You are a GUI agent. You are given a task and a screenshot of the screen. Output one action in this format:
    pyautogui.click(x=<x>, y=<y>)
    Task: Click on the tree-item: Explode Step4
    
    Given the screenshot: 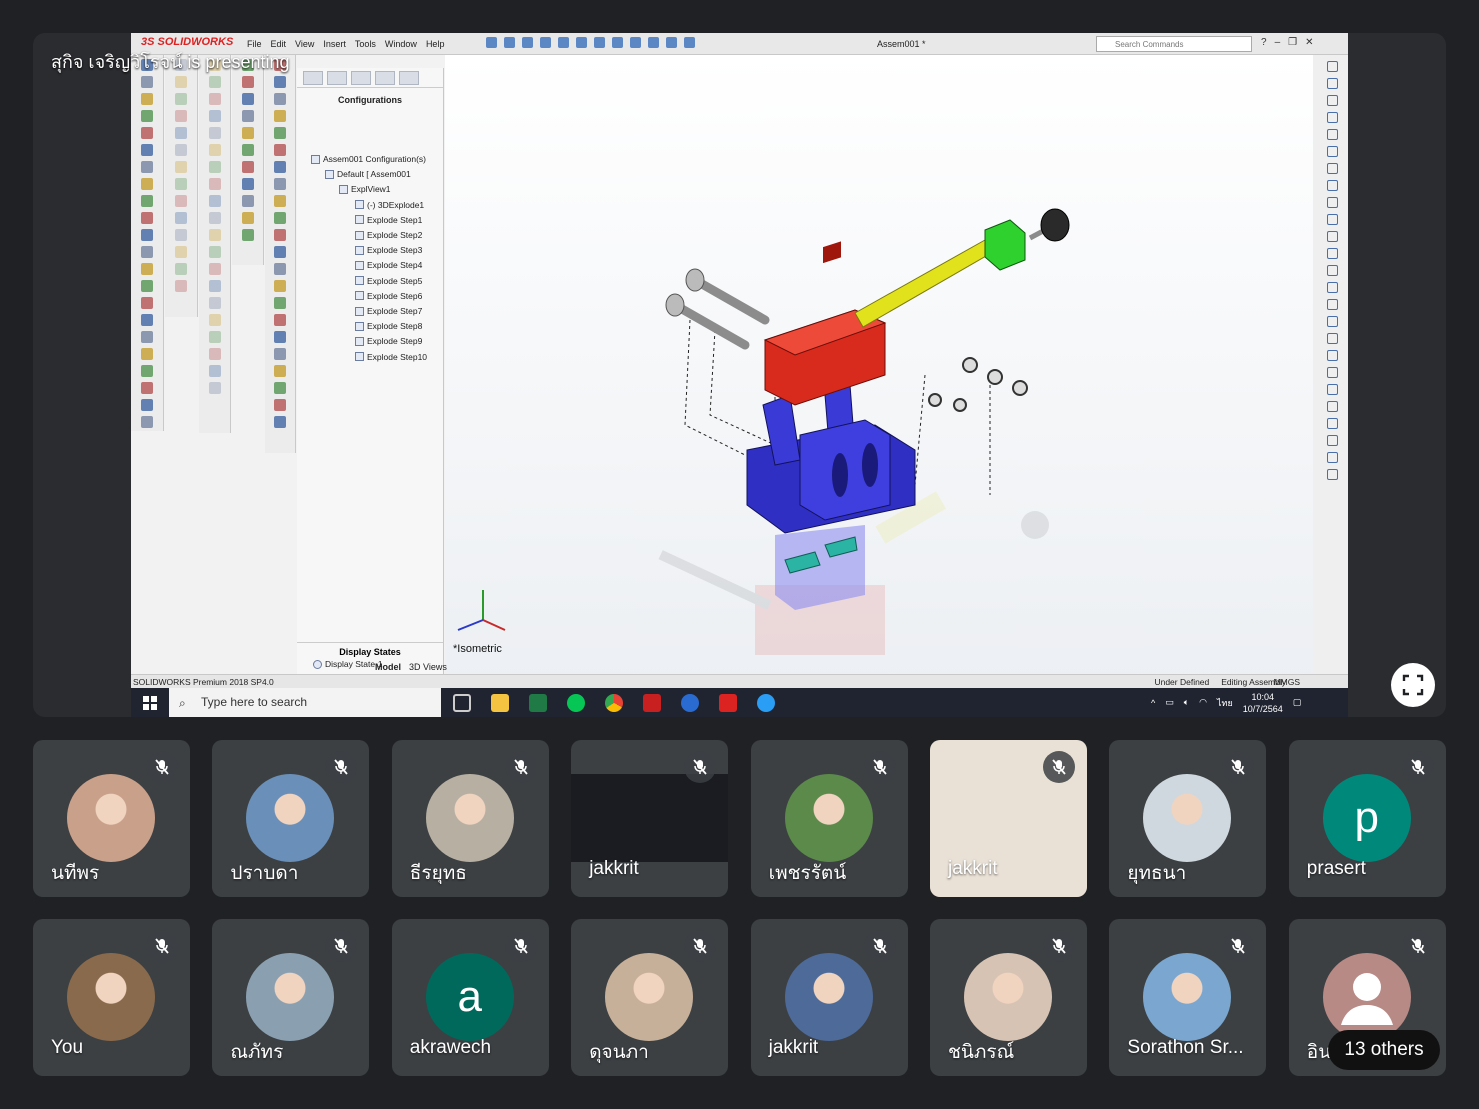 What is the action you would take?
    pyautogui.click(x=388, y=265)
    